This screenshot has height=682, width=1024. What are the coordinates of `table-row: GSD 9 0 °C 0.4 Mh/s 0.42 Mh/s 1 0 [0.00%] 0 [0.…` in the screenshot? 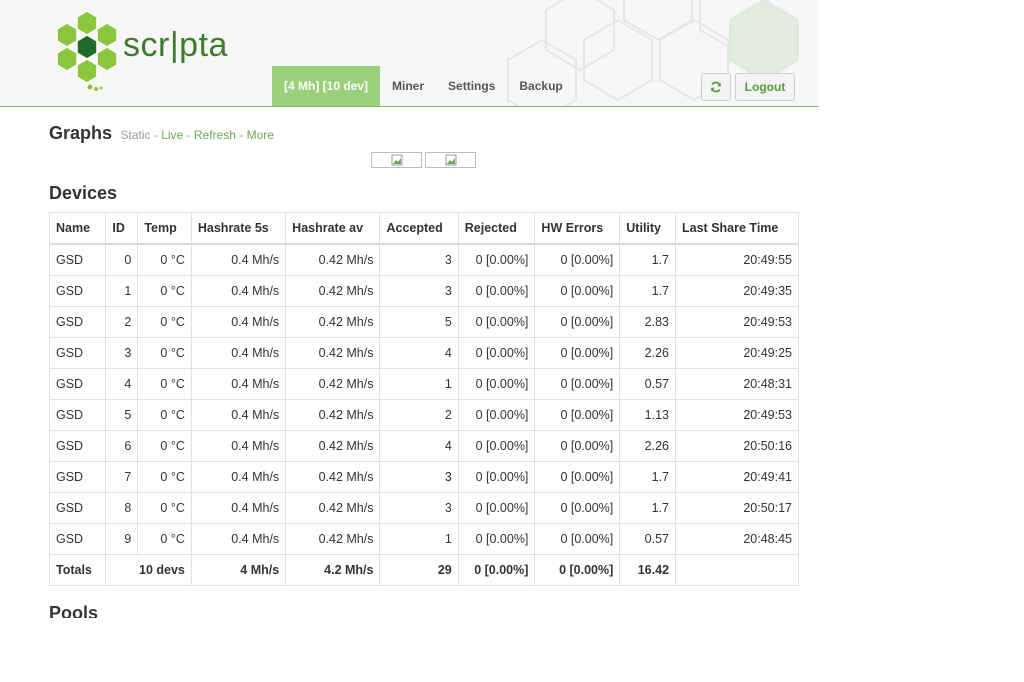 It's located at (423, 539).